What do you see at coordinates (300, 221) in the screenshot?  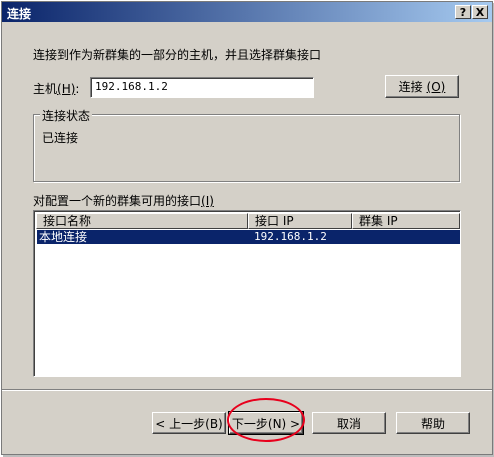 I see `column-header-ip: 接口 IP` at bounding box center [300, 221].